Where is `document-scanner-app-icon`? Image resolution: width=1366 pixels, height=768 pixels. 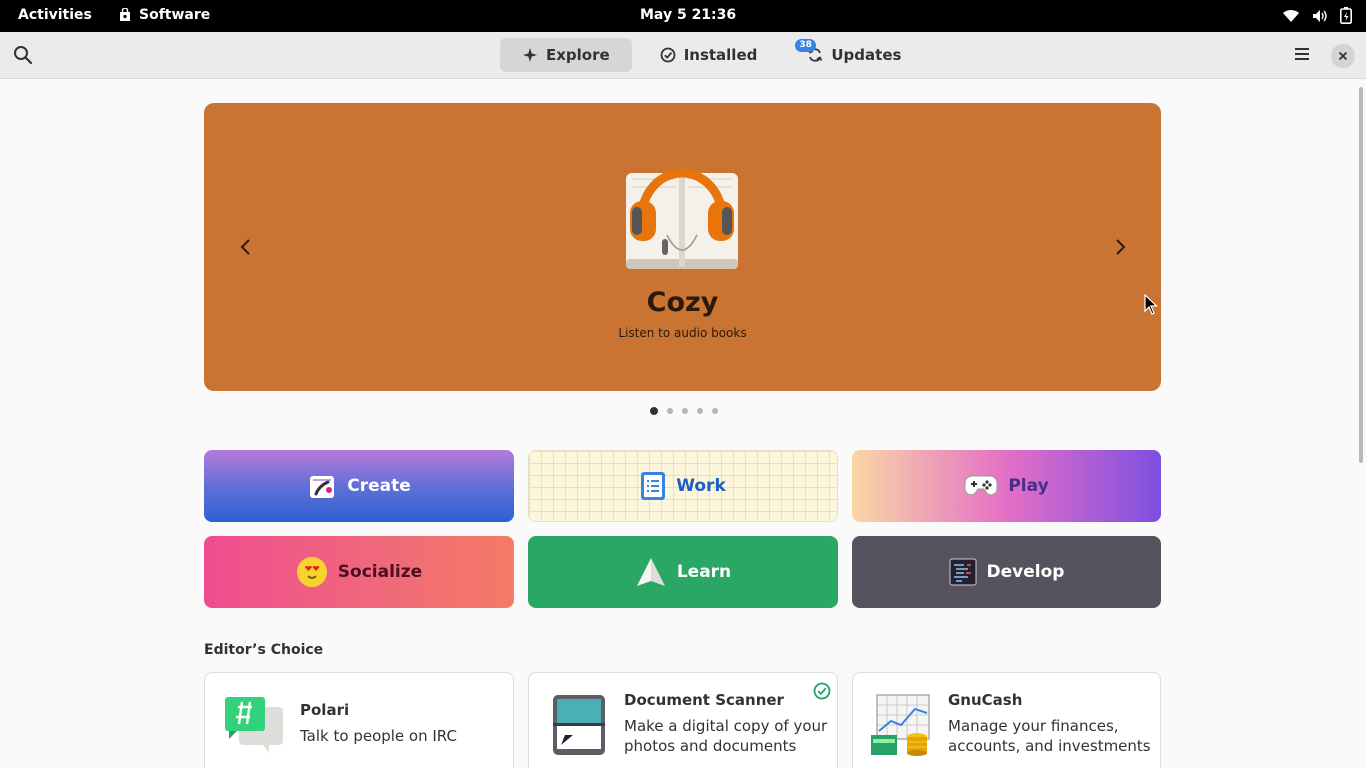 document-scanner-app-icon is located at coordinates (579, 725).